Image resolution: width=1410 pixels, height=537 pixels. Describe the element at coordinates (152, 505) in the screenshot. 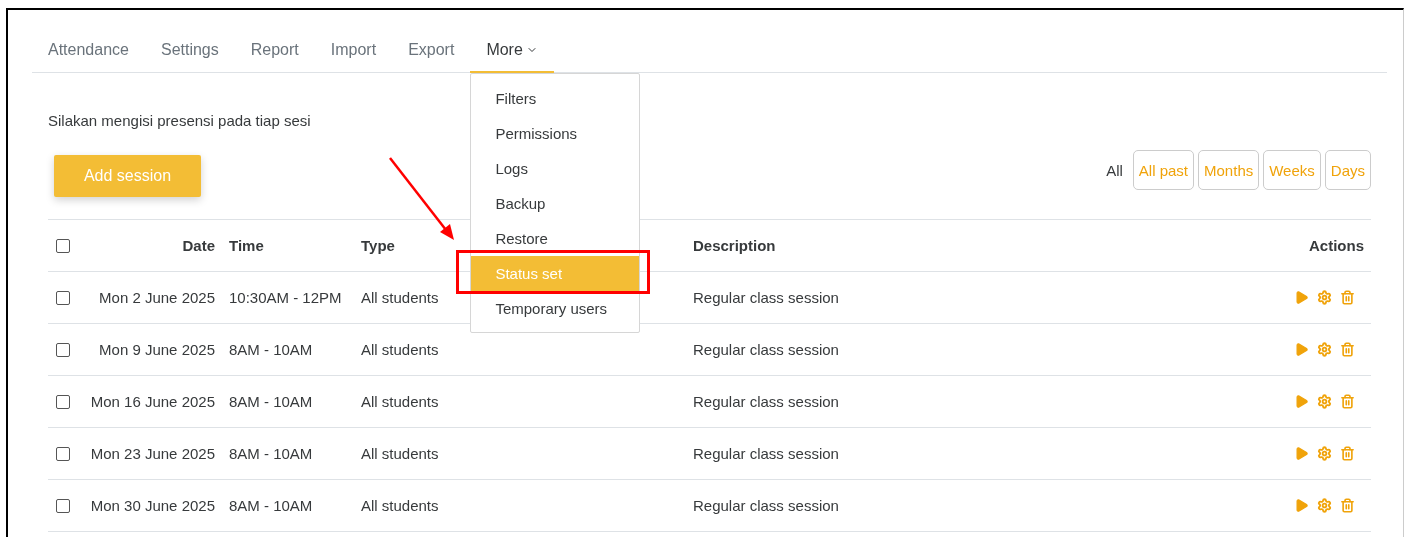

I see `table-cell-text: Mon 30 June 2025` at that location.